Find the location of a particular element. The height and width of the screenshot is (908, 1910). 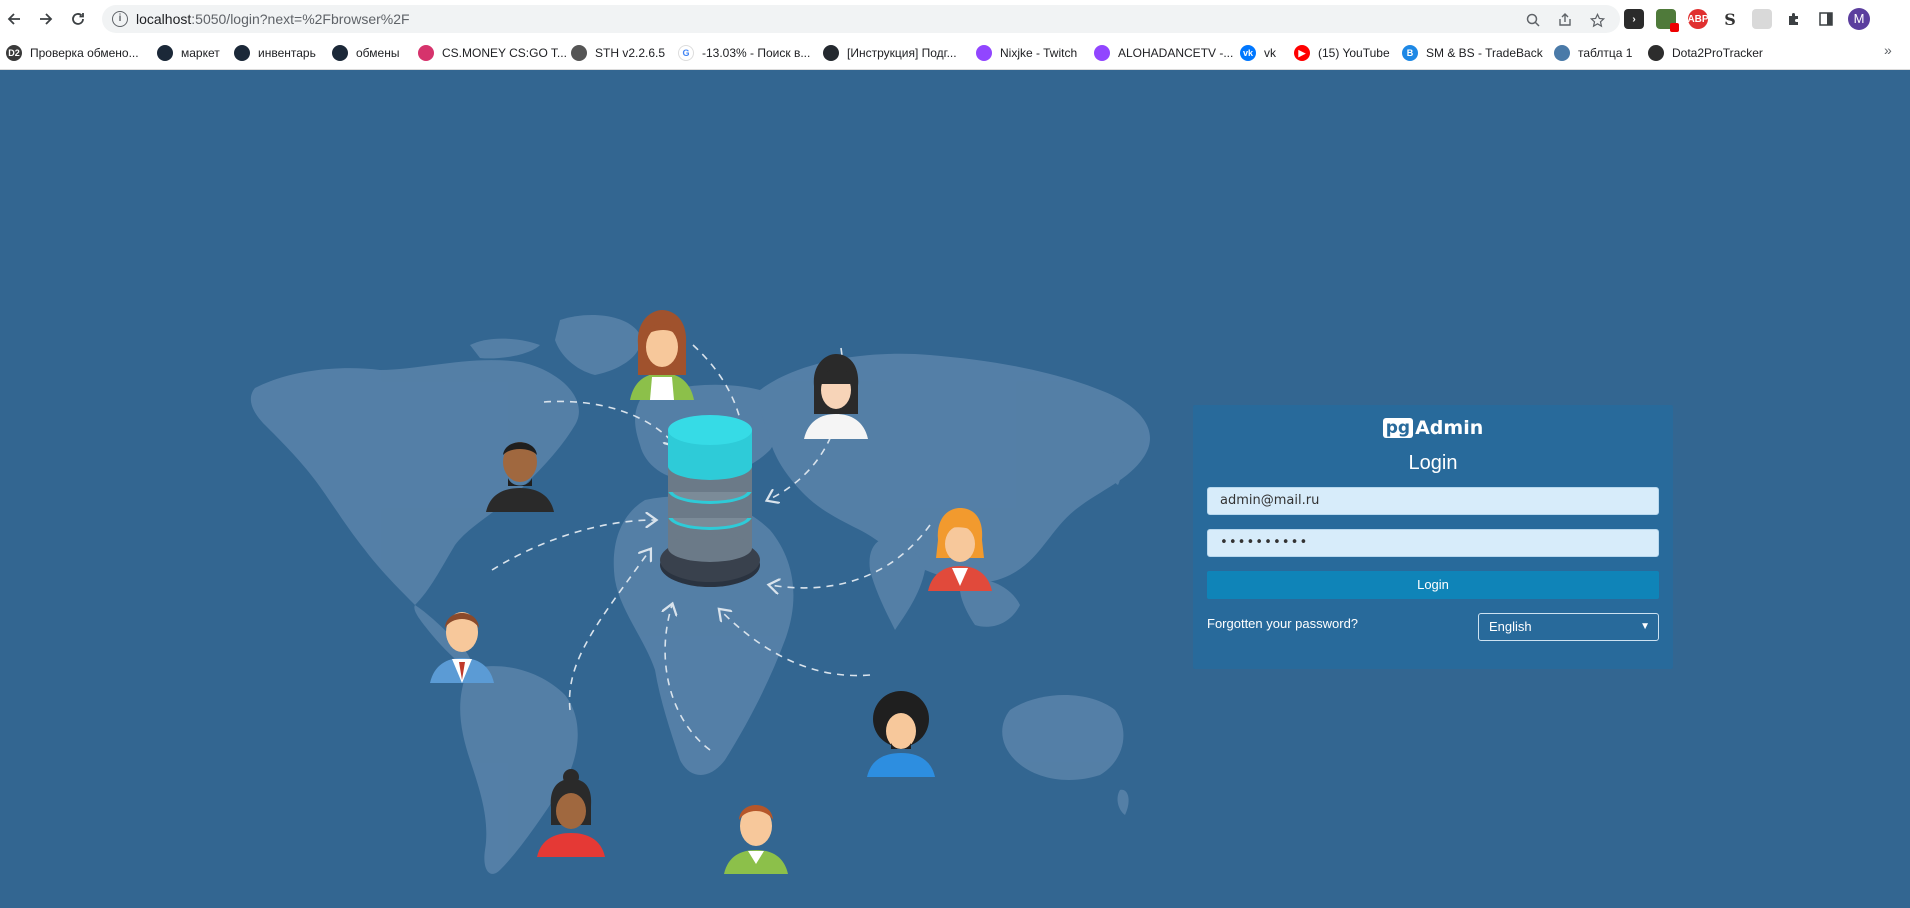

extension-badge-icon is located at coordinates (1667, 20).